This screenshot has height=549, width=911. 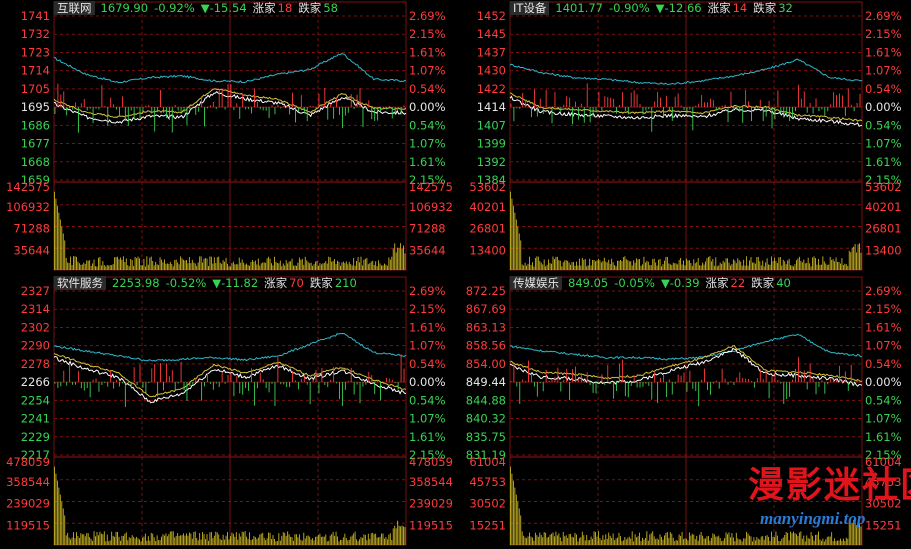 I want to click on index-name: 传媒娱乐, so click(x=536, y=283).